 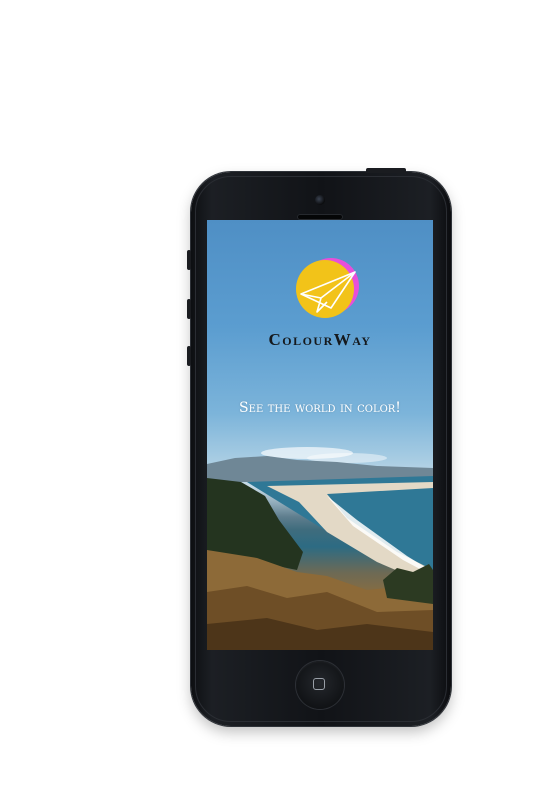 I want to click on home-button-icon, so click(x=319, y=684).